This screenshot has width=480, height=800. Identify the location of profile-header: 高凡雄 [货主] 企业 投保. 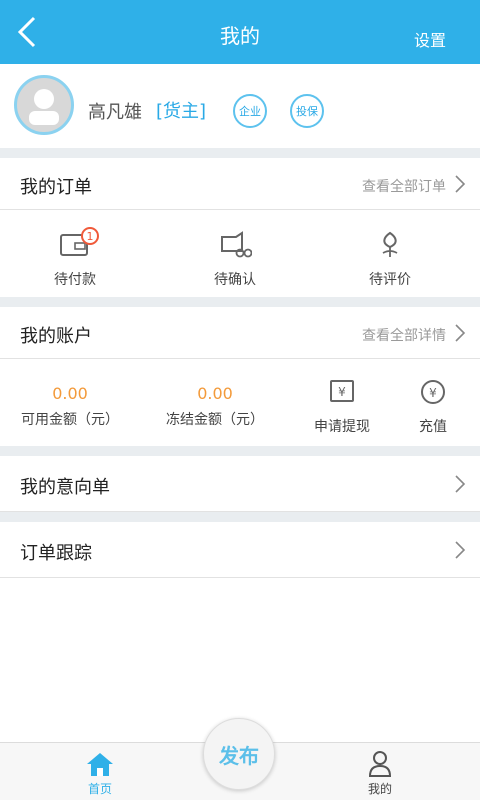
(240, 106).